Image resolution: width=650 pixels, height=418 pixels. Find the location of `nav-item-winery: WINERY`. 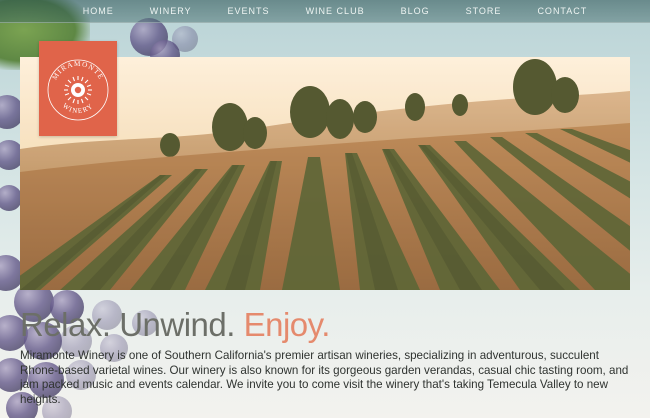

nav-item-winery: WINERY is located at coordinates (171, 11).